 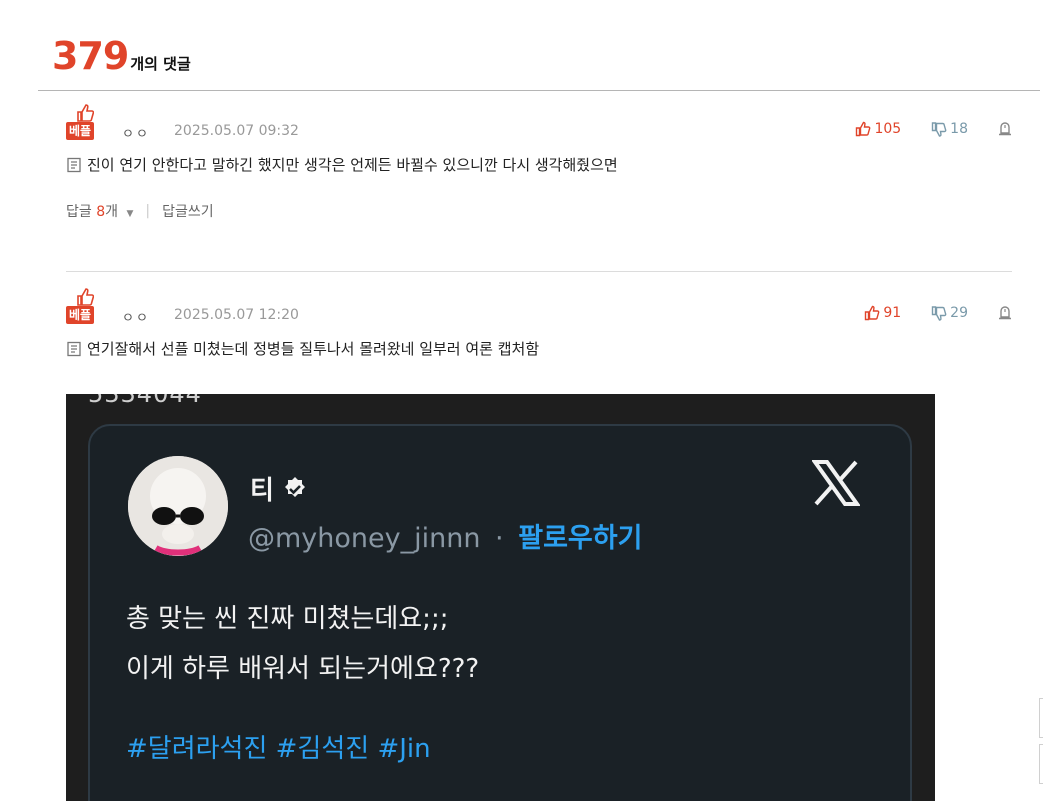 What do you see at coordinates (262, 491) in the screenshot?
I see `author-name-text: 티` at bounding box center [262, 491].